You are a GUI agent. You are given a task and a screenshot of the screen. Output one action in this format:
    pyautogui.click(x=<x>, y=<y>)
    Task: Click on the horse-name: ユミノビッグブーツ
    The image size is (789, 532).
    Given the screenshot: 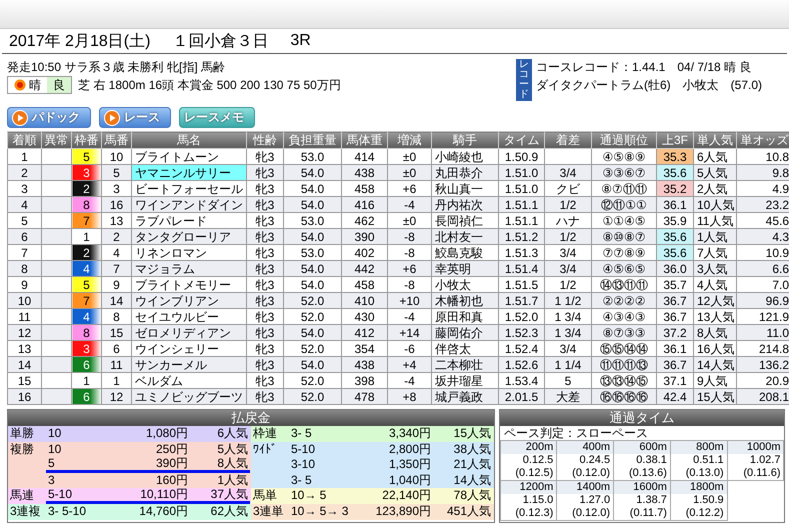 What is the action you would take?
    pyautogui.click(x=189, y=396)
    